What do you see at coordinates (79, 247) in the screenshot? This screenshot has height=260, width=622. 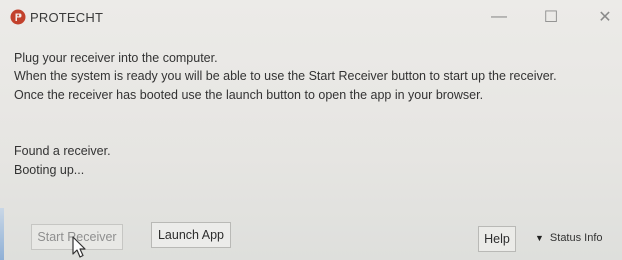 I see `mouse-pointer-icon` at bounding box center [79, 247].